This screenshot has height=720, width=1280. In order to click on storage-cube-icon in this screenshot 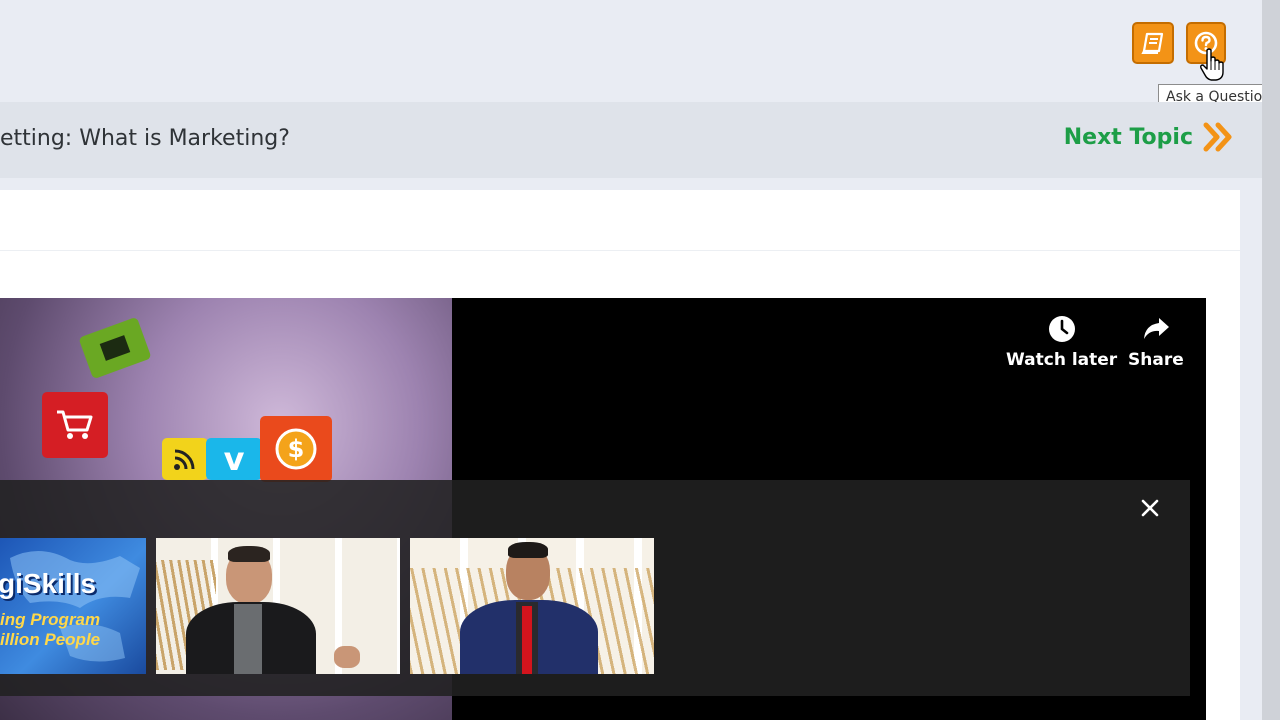, I will do `click(115, 348)`.